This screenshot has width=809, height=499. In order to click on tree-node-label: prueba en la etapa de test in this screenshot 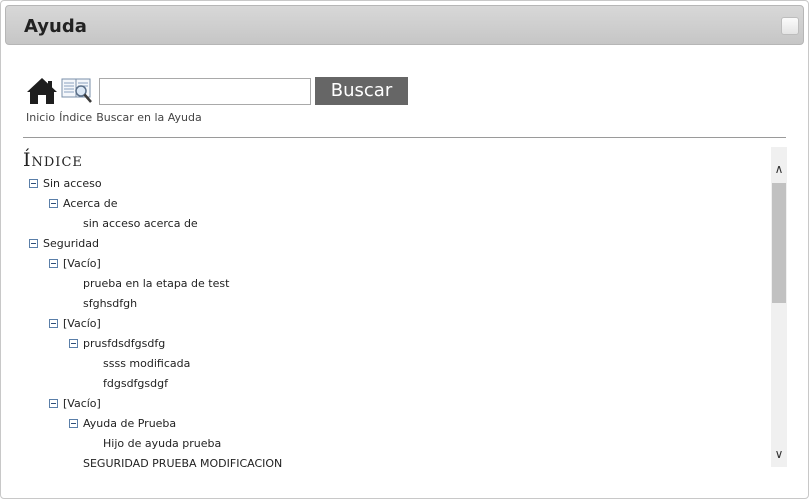, I will do `click(156, 283)`.